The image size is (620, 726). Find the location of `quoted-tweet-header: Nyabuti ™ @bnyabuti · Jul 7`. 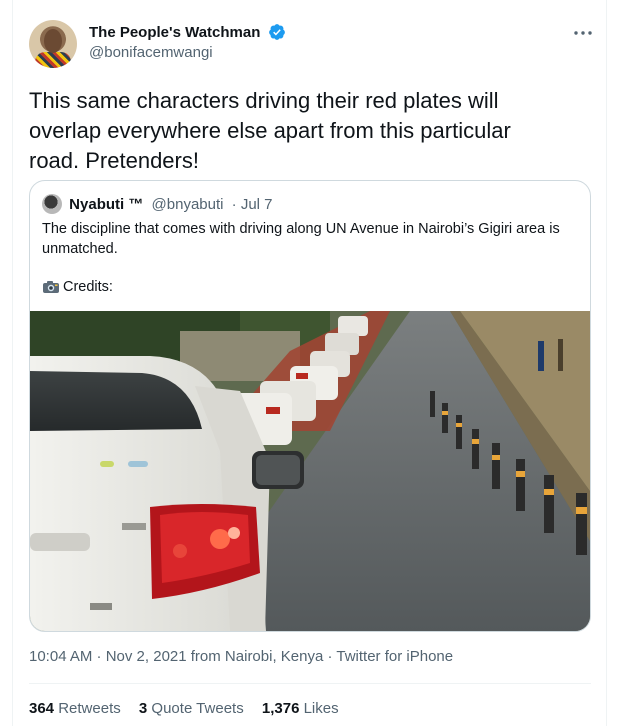

quoted-tweet-header: Nyabuti ™ @bnyabuti · Jul 7 is located at coordinates (157, 204).